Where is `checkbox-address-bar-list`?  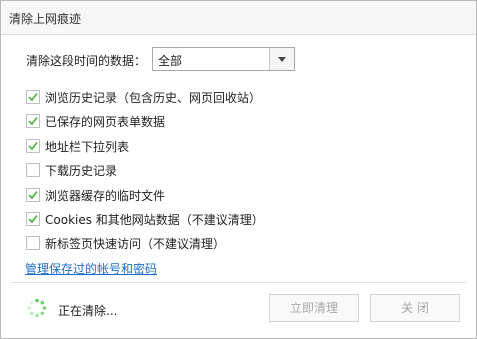
checkbox-address-bar-list is located at coordinates (33, 146).